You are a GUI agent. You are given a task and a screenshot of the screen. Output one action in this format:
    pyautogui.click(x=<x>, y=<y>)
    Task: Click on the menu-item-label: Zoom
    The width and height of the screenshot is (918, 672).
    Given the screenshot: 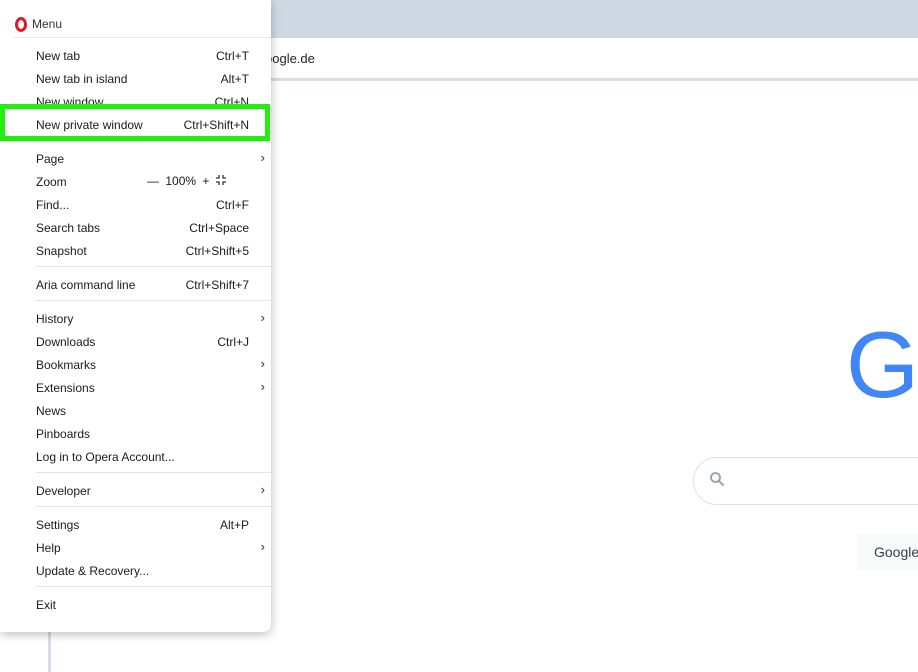 What is the action you would take?
    pyautogui.click(x=51, y=182)
    